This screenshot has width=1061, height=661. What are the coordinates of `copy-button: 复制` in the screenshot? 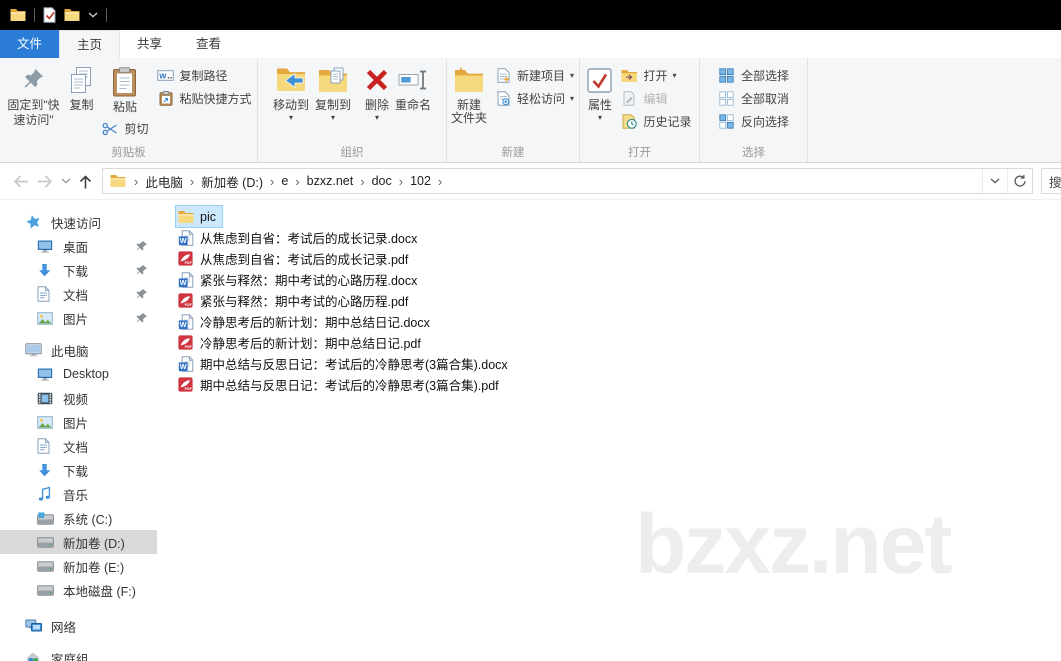 It's located at (81, 88).